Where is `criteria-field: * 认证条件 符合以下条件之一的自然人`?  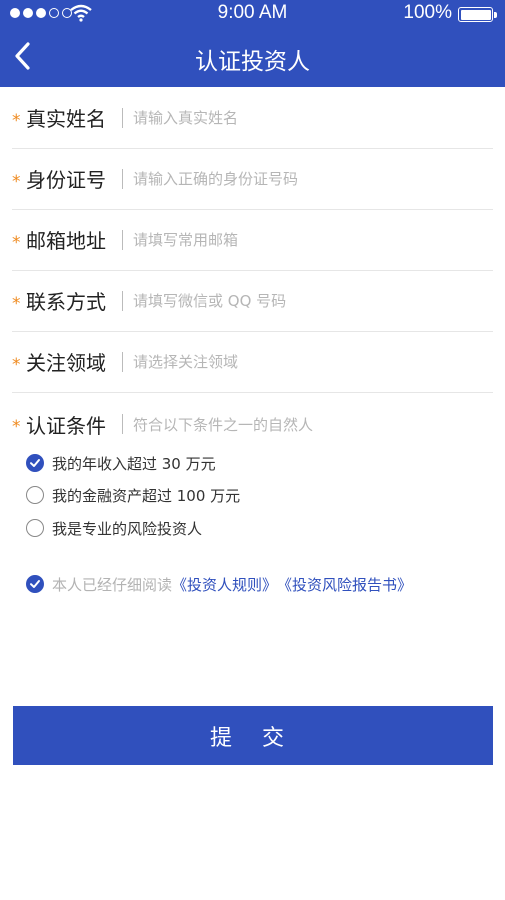 criteria-field: * 认证条件 符合以下条件之一的自然人 is located at coordinates (252, 424).